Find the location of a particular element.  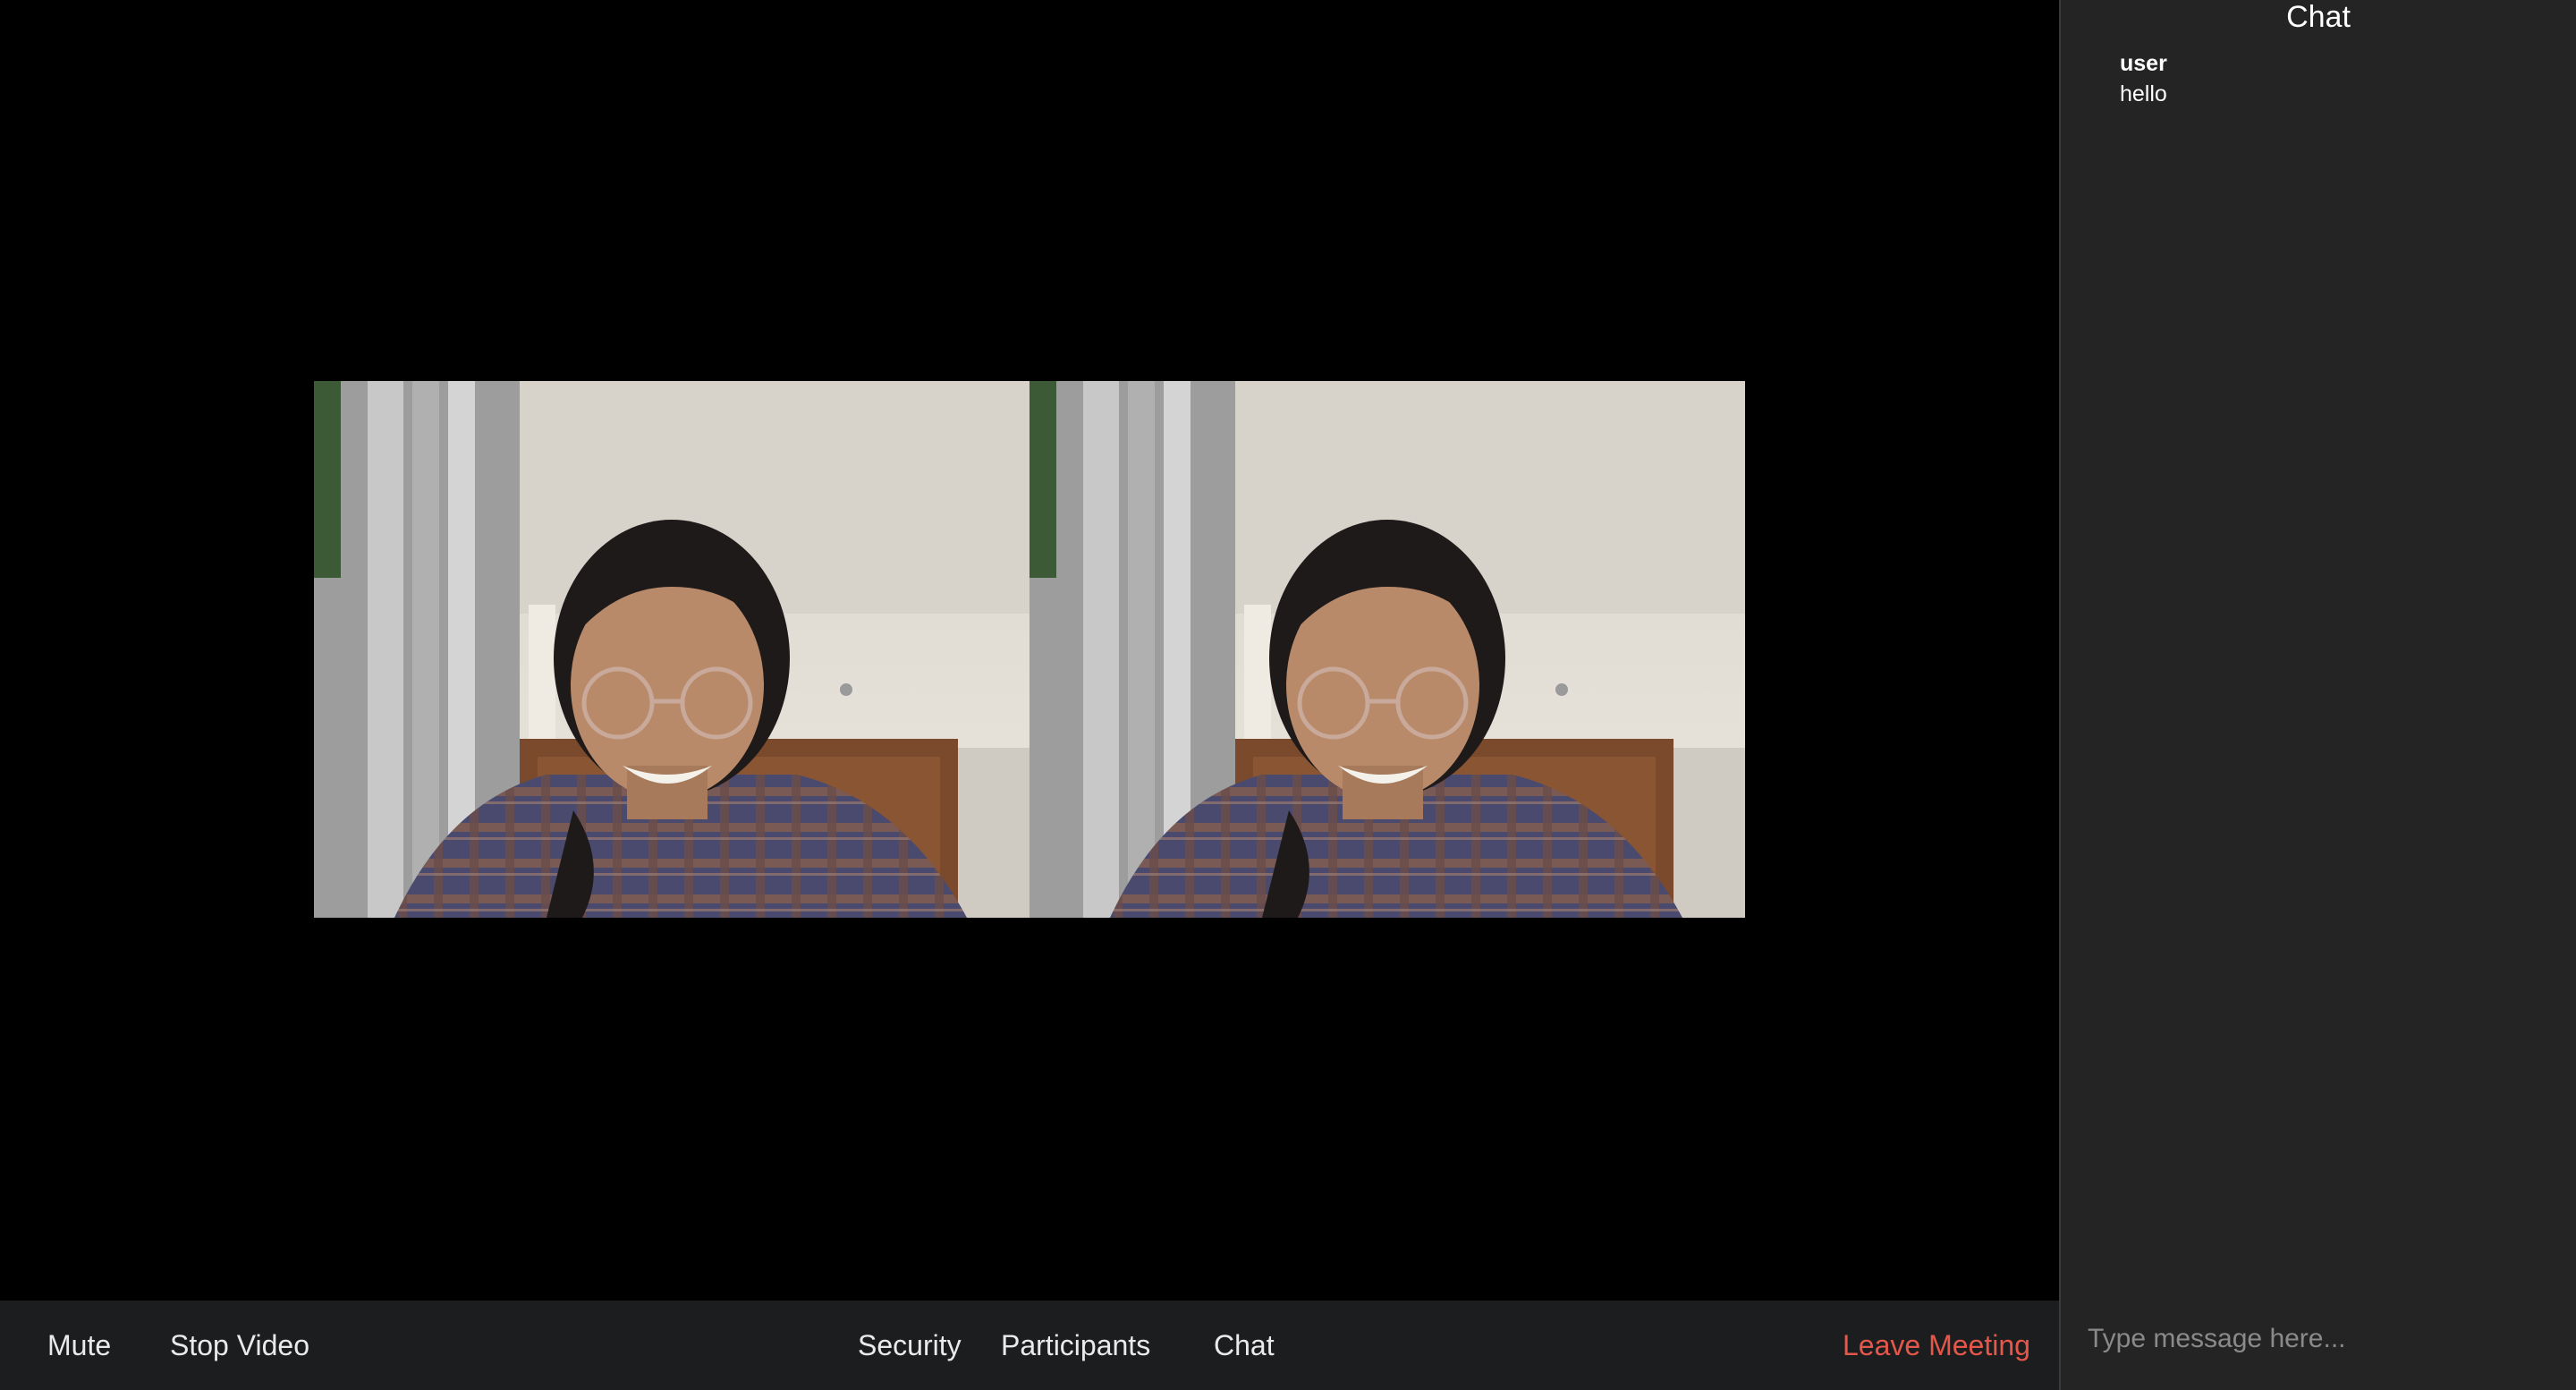

stop-video-button: Stop Video is located at coordinates (239, 1345).